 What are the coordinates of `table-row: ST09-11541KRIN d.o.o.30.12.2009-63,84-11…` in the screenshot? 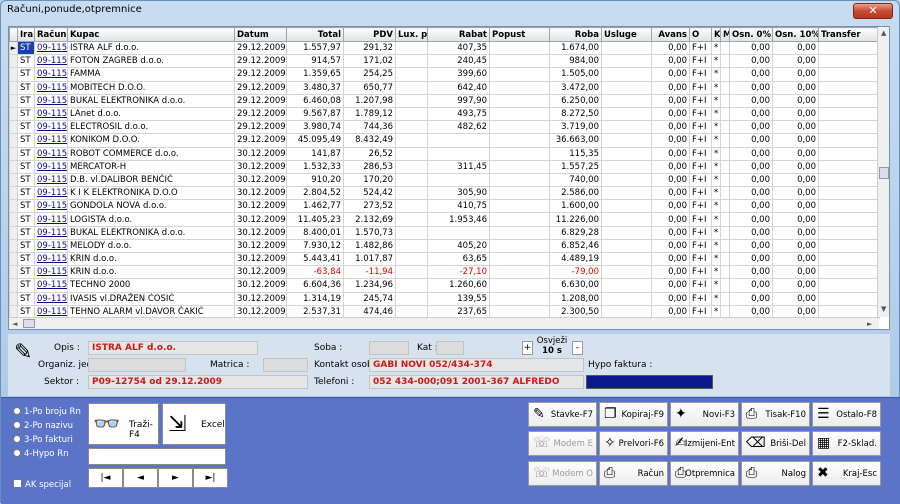 It's located at (444, 272).